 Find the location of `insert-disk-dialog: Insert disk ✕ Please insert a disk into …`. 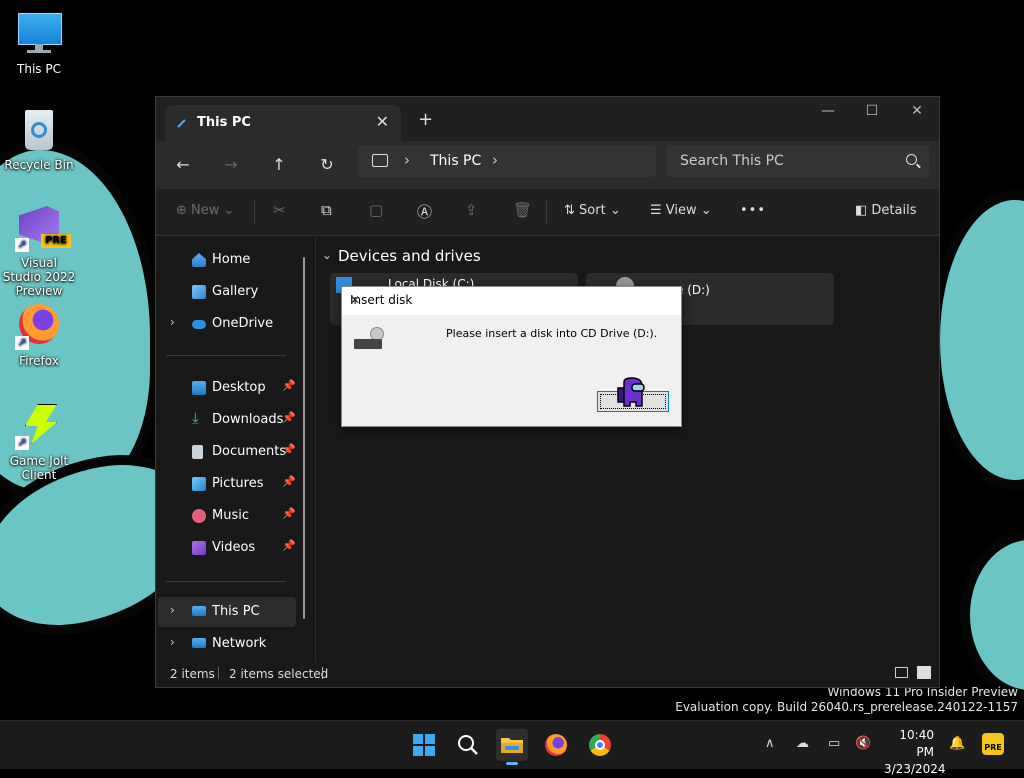

insert-disk-dialog: Insert disk ✕ Please insert a disk into … is located at coordinates (511, 356).